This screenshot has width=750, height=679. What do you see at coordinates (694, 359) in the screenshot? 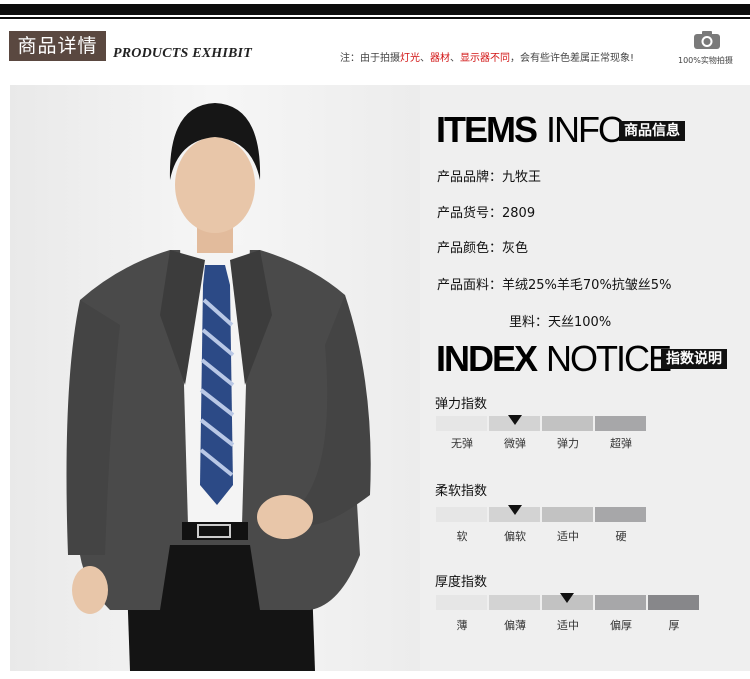
I see `index-notice-badge: 指数说明` at bounding box center [694, 359].